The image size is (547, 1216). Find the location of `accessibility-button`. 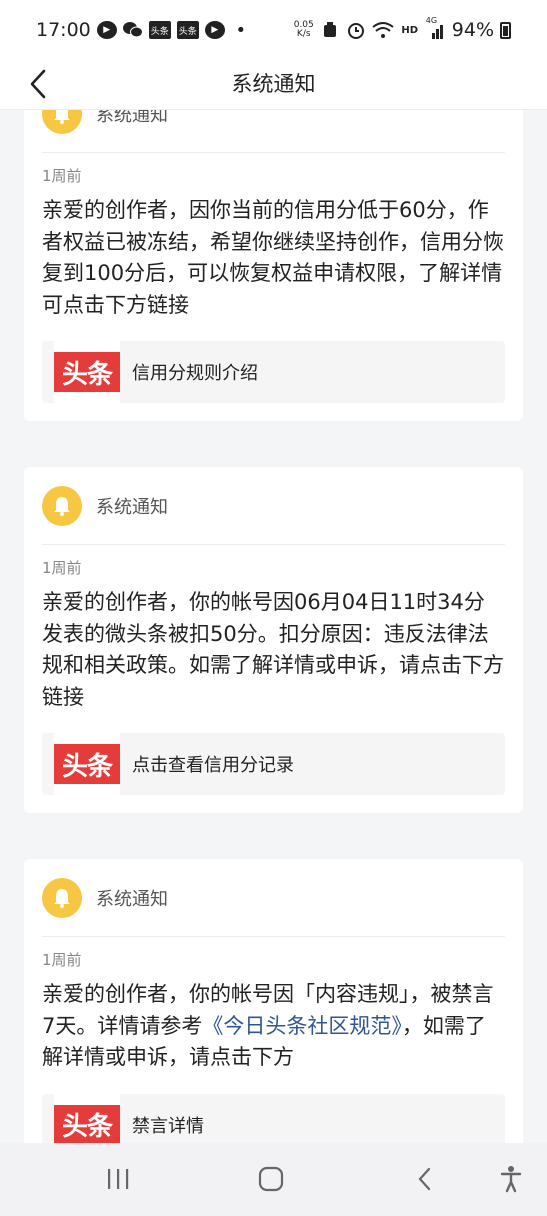

accessibility-button is located at coordinates (511, 1179).